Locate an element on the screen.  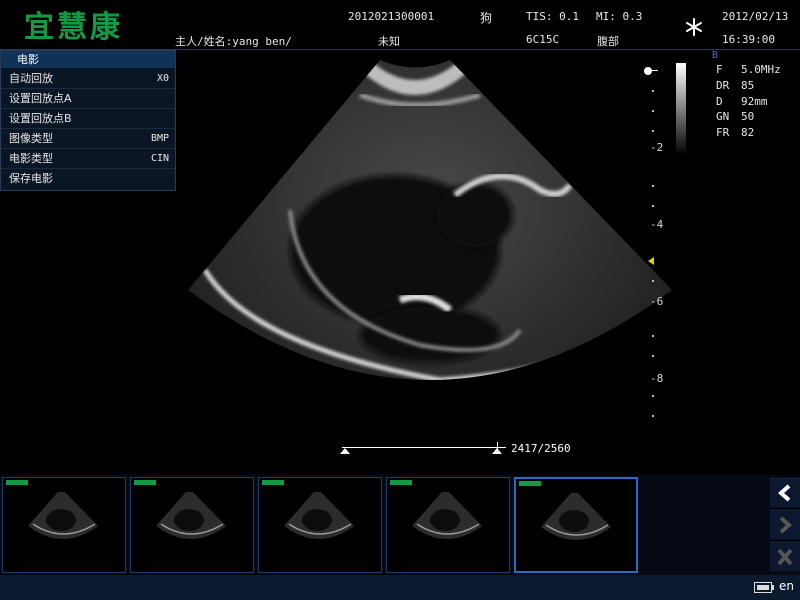
chevron-right-icon is located at coordinates (786, 525).